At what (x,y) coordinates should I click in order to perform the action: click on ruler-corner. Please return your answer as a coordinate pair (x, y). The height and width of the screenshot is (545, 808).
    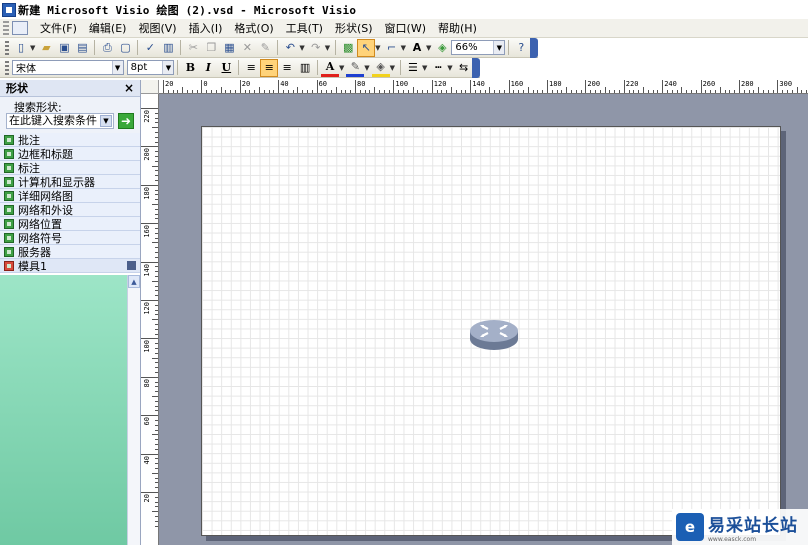
    Looking at the image, I should click on (150, 87).